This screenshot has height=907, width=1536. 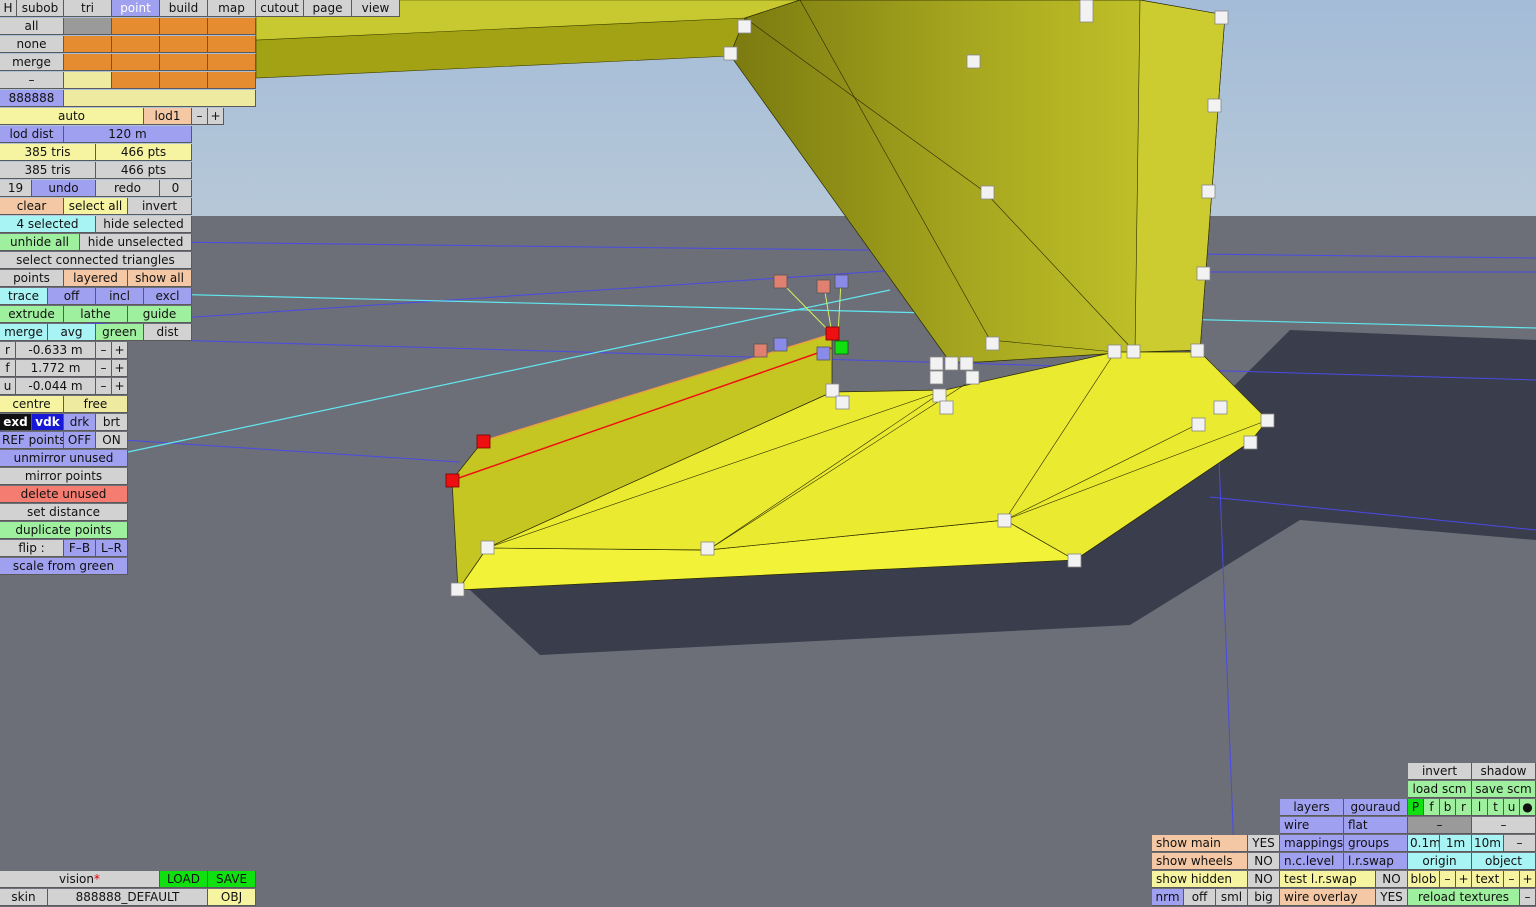 I want to click on menu-build: build, so click(x=184, y=8).